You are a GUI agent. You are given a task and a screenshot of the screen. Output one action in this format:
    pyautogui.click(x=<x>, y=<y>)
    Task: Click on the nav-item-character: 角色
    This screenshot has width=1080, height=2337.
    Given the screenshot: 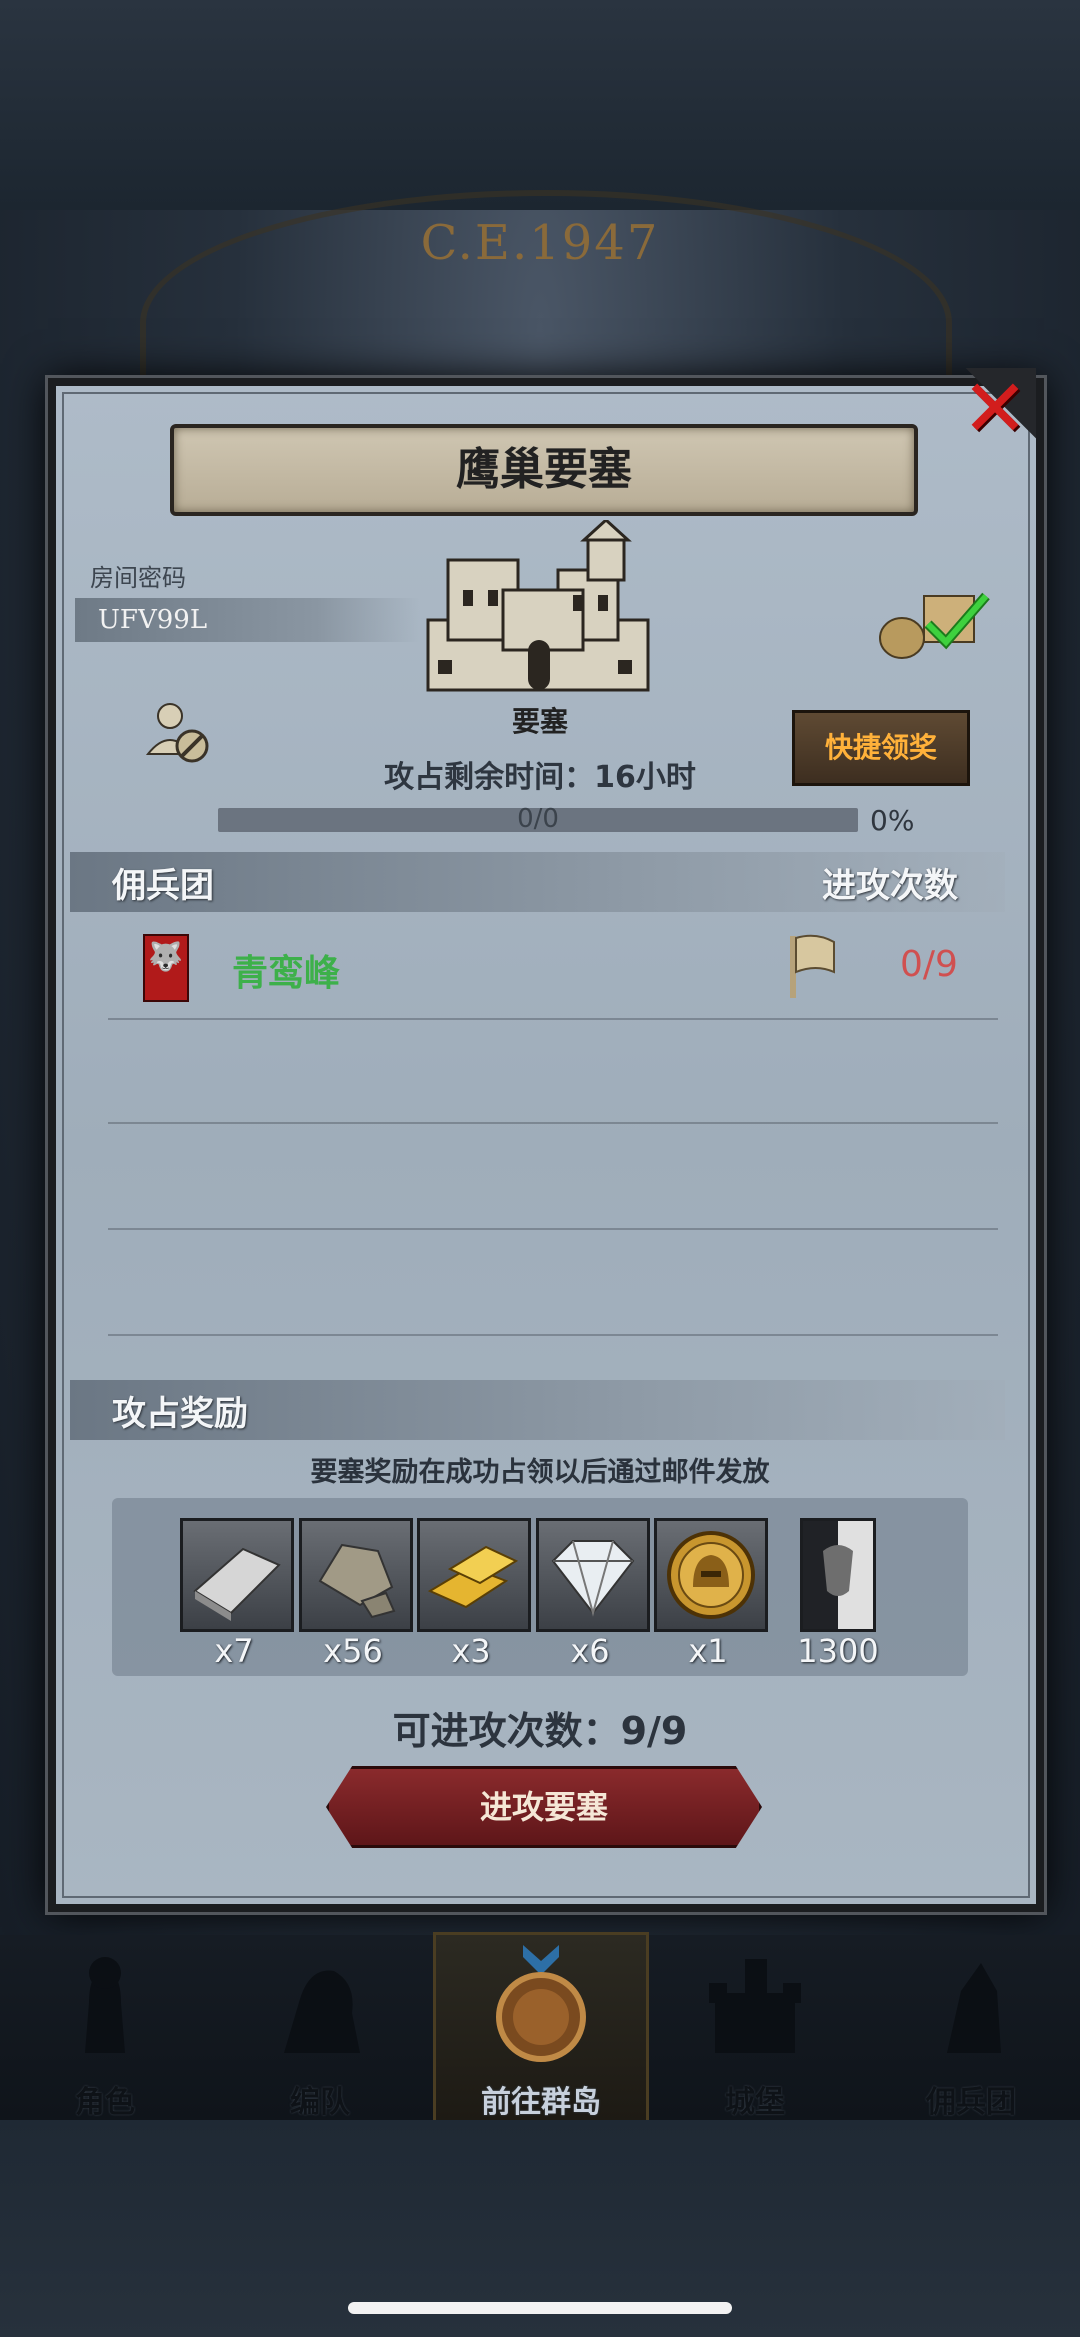 What is the action you would take?
    pyautogui.click(x=105, y=2027)
    